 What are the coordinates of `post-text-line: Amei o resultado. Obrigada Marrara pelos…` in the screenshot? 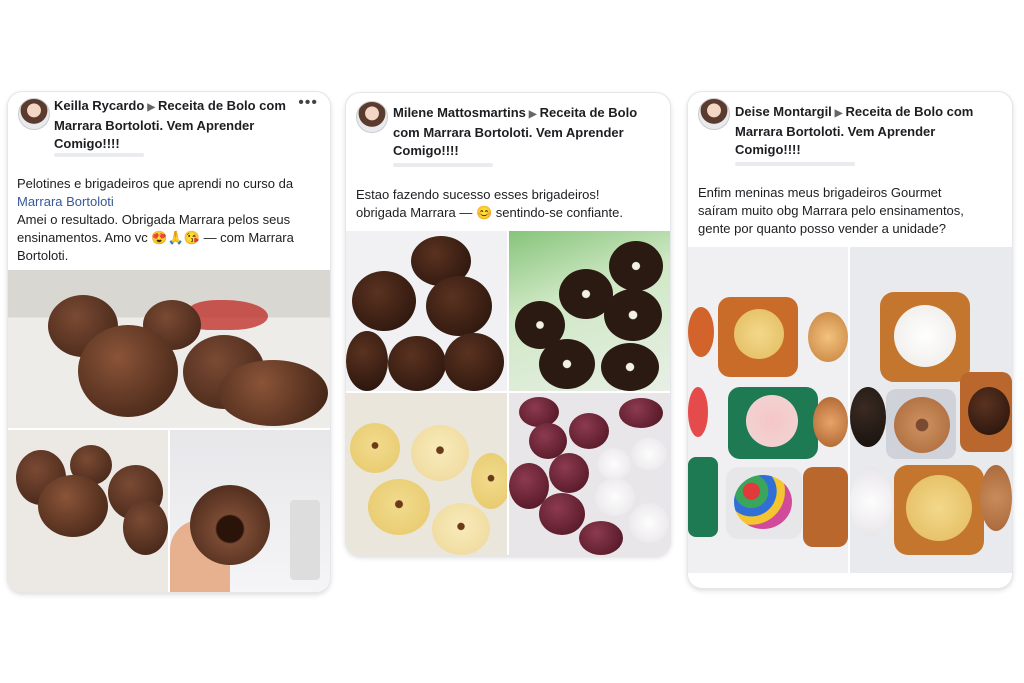 It's located at (154, 219).